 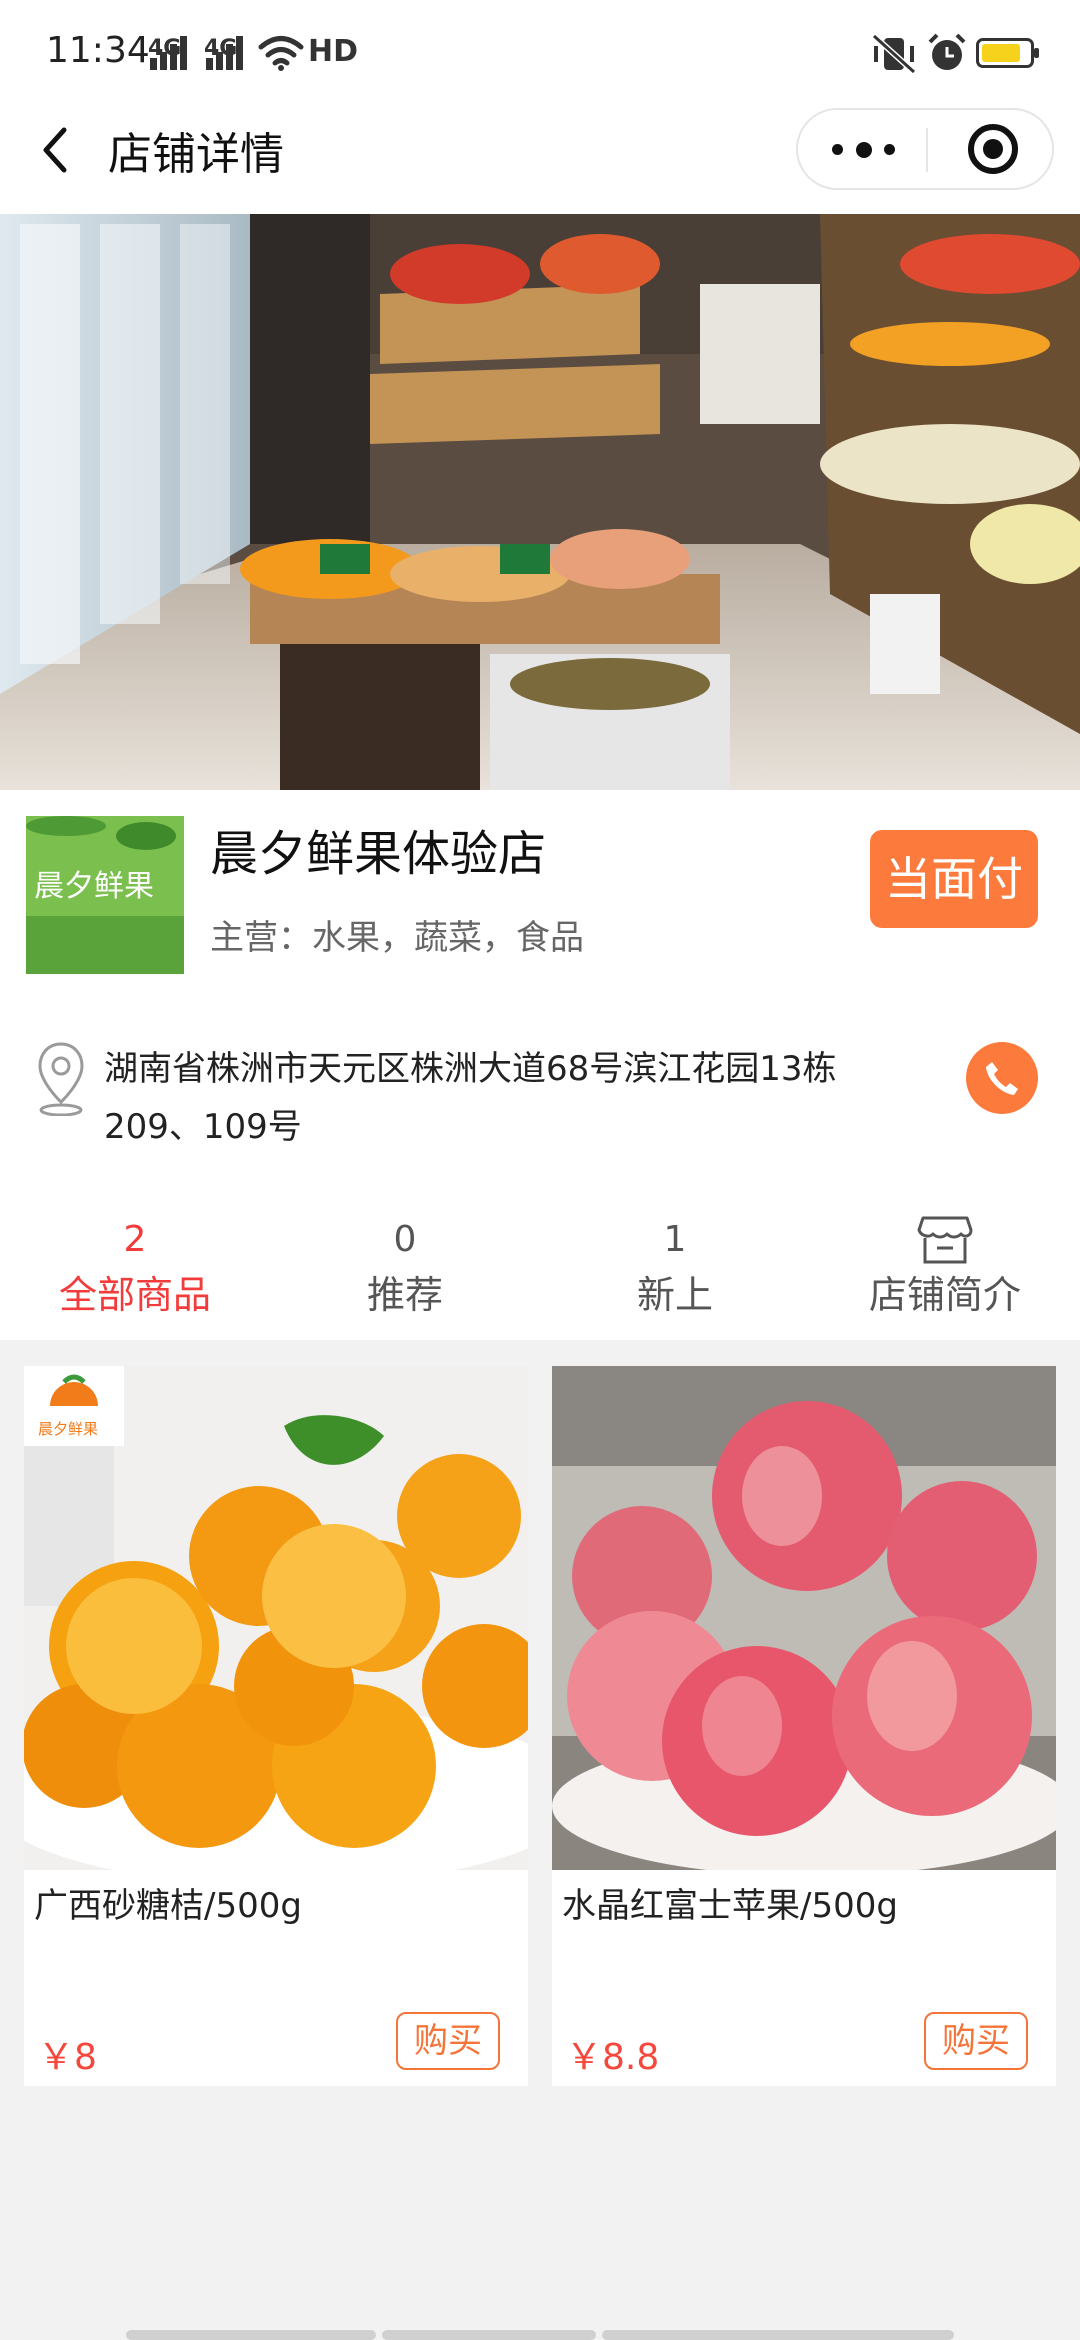 What do you see at coordinates (944, 1295) in the screenshot?
I see `tab-label: 店铺简介` at bounding box center [944, 1295].